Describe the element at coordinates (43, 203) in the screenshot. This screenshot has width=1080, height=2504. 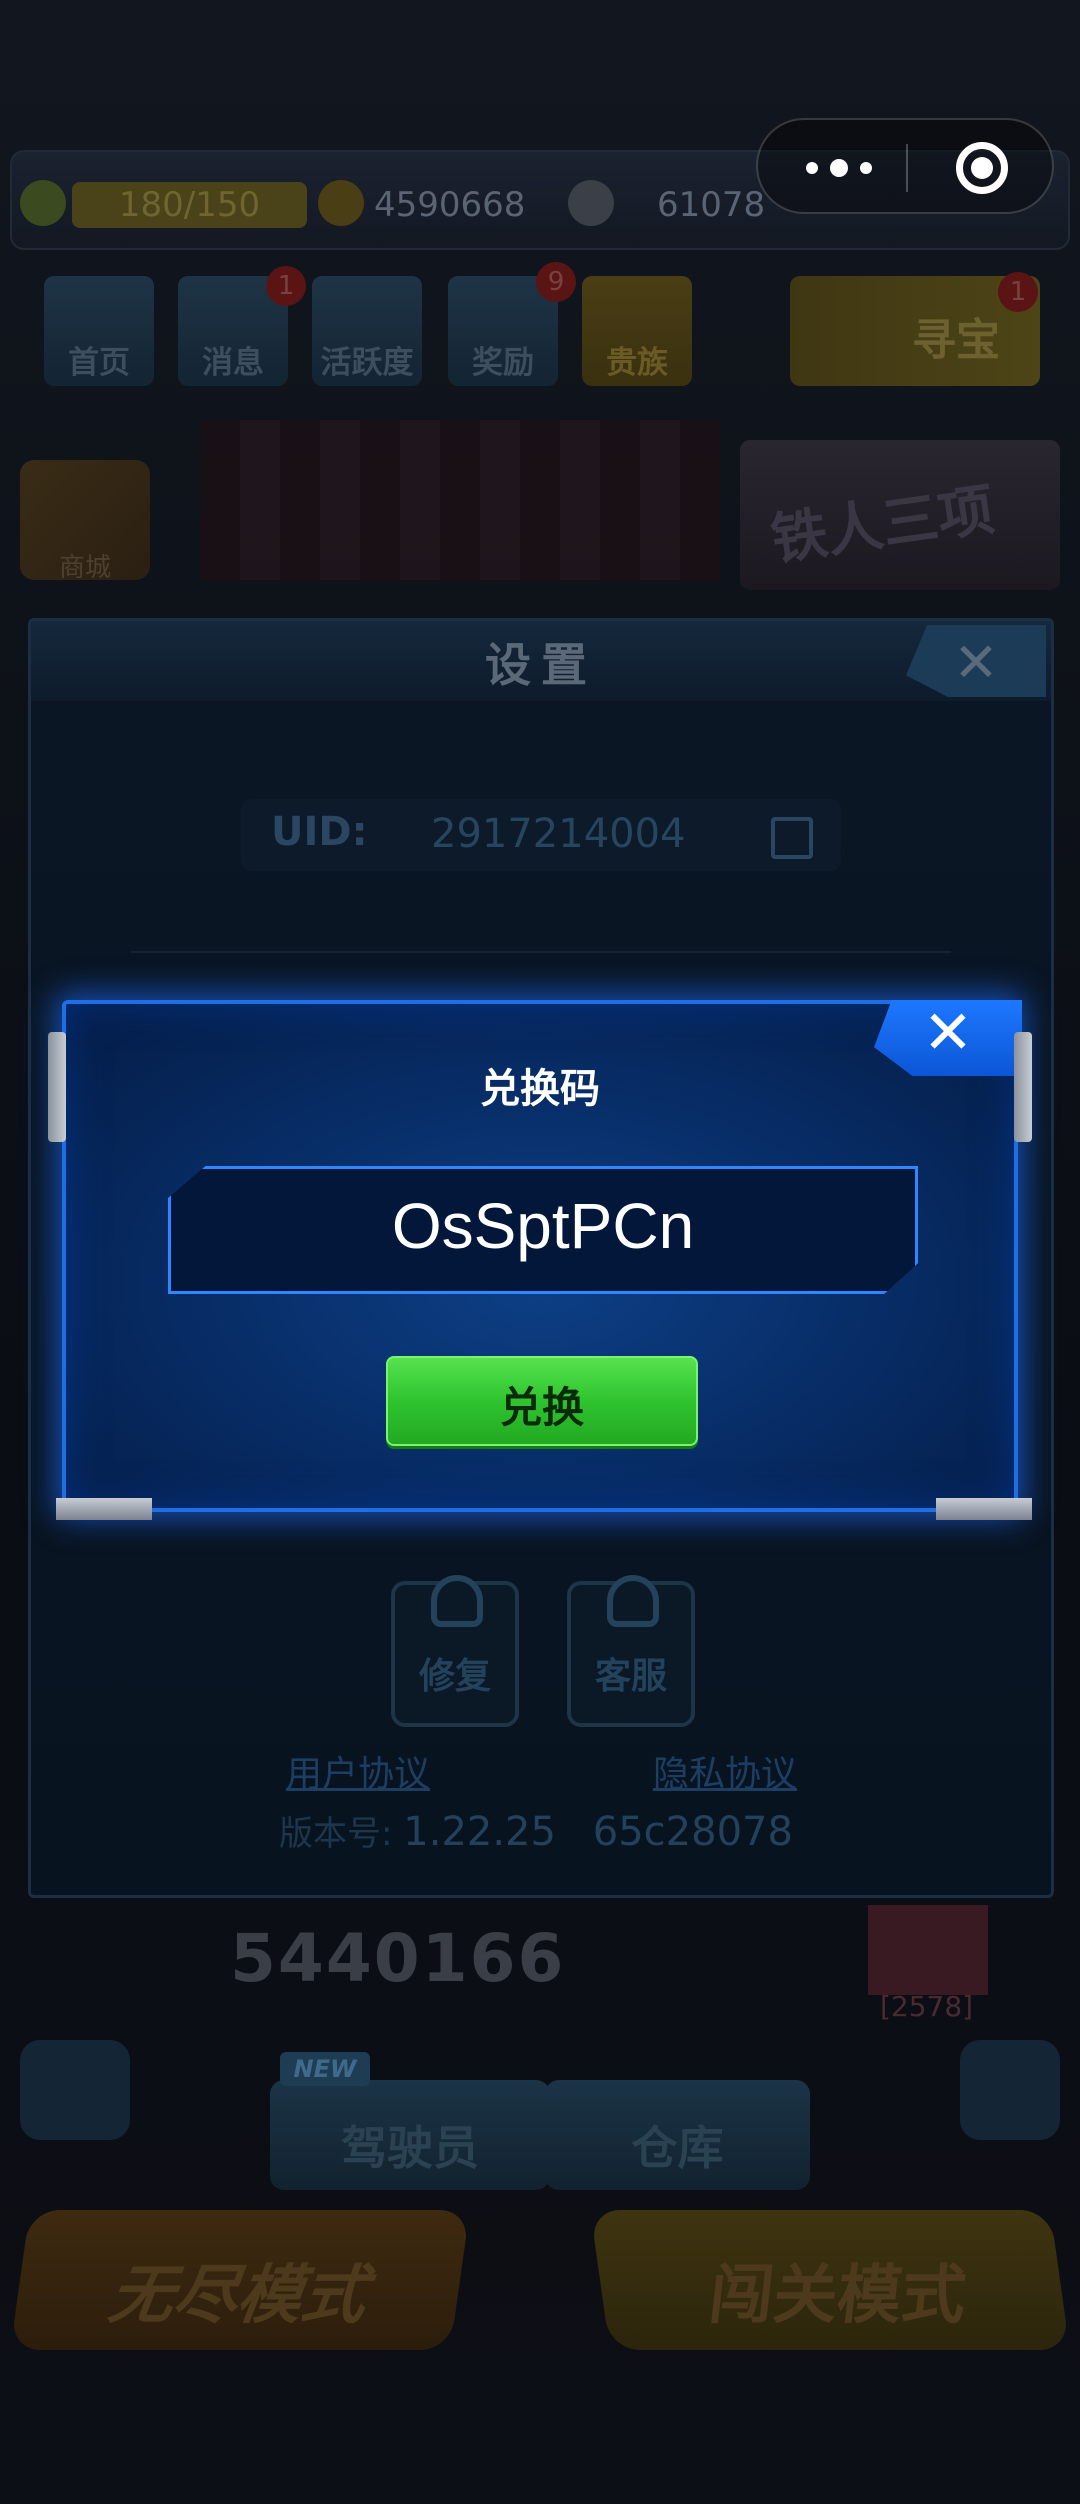
I see `lightning-icon` at that location.